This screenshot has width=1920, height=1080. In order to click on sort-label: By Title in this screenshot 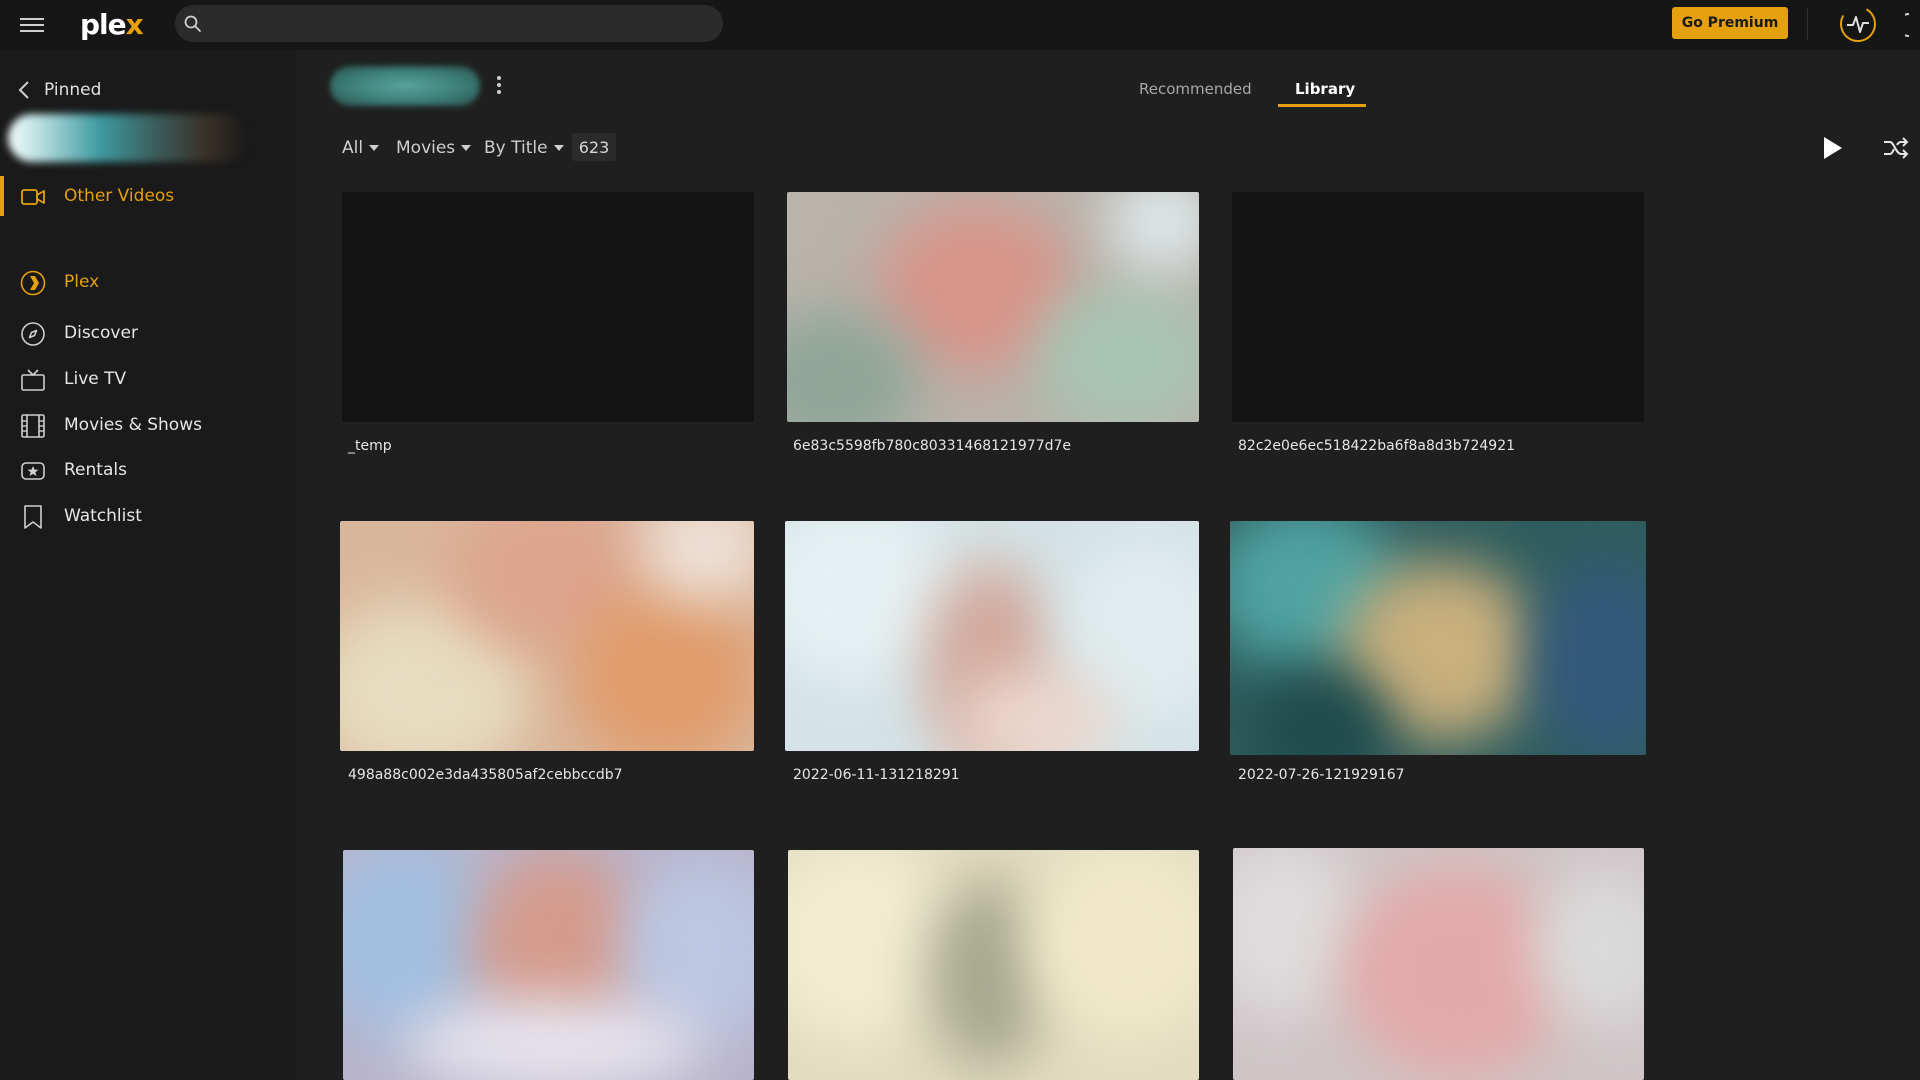, I will do `click(516, 148)`.